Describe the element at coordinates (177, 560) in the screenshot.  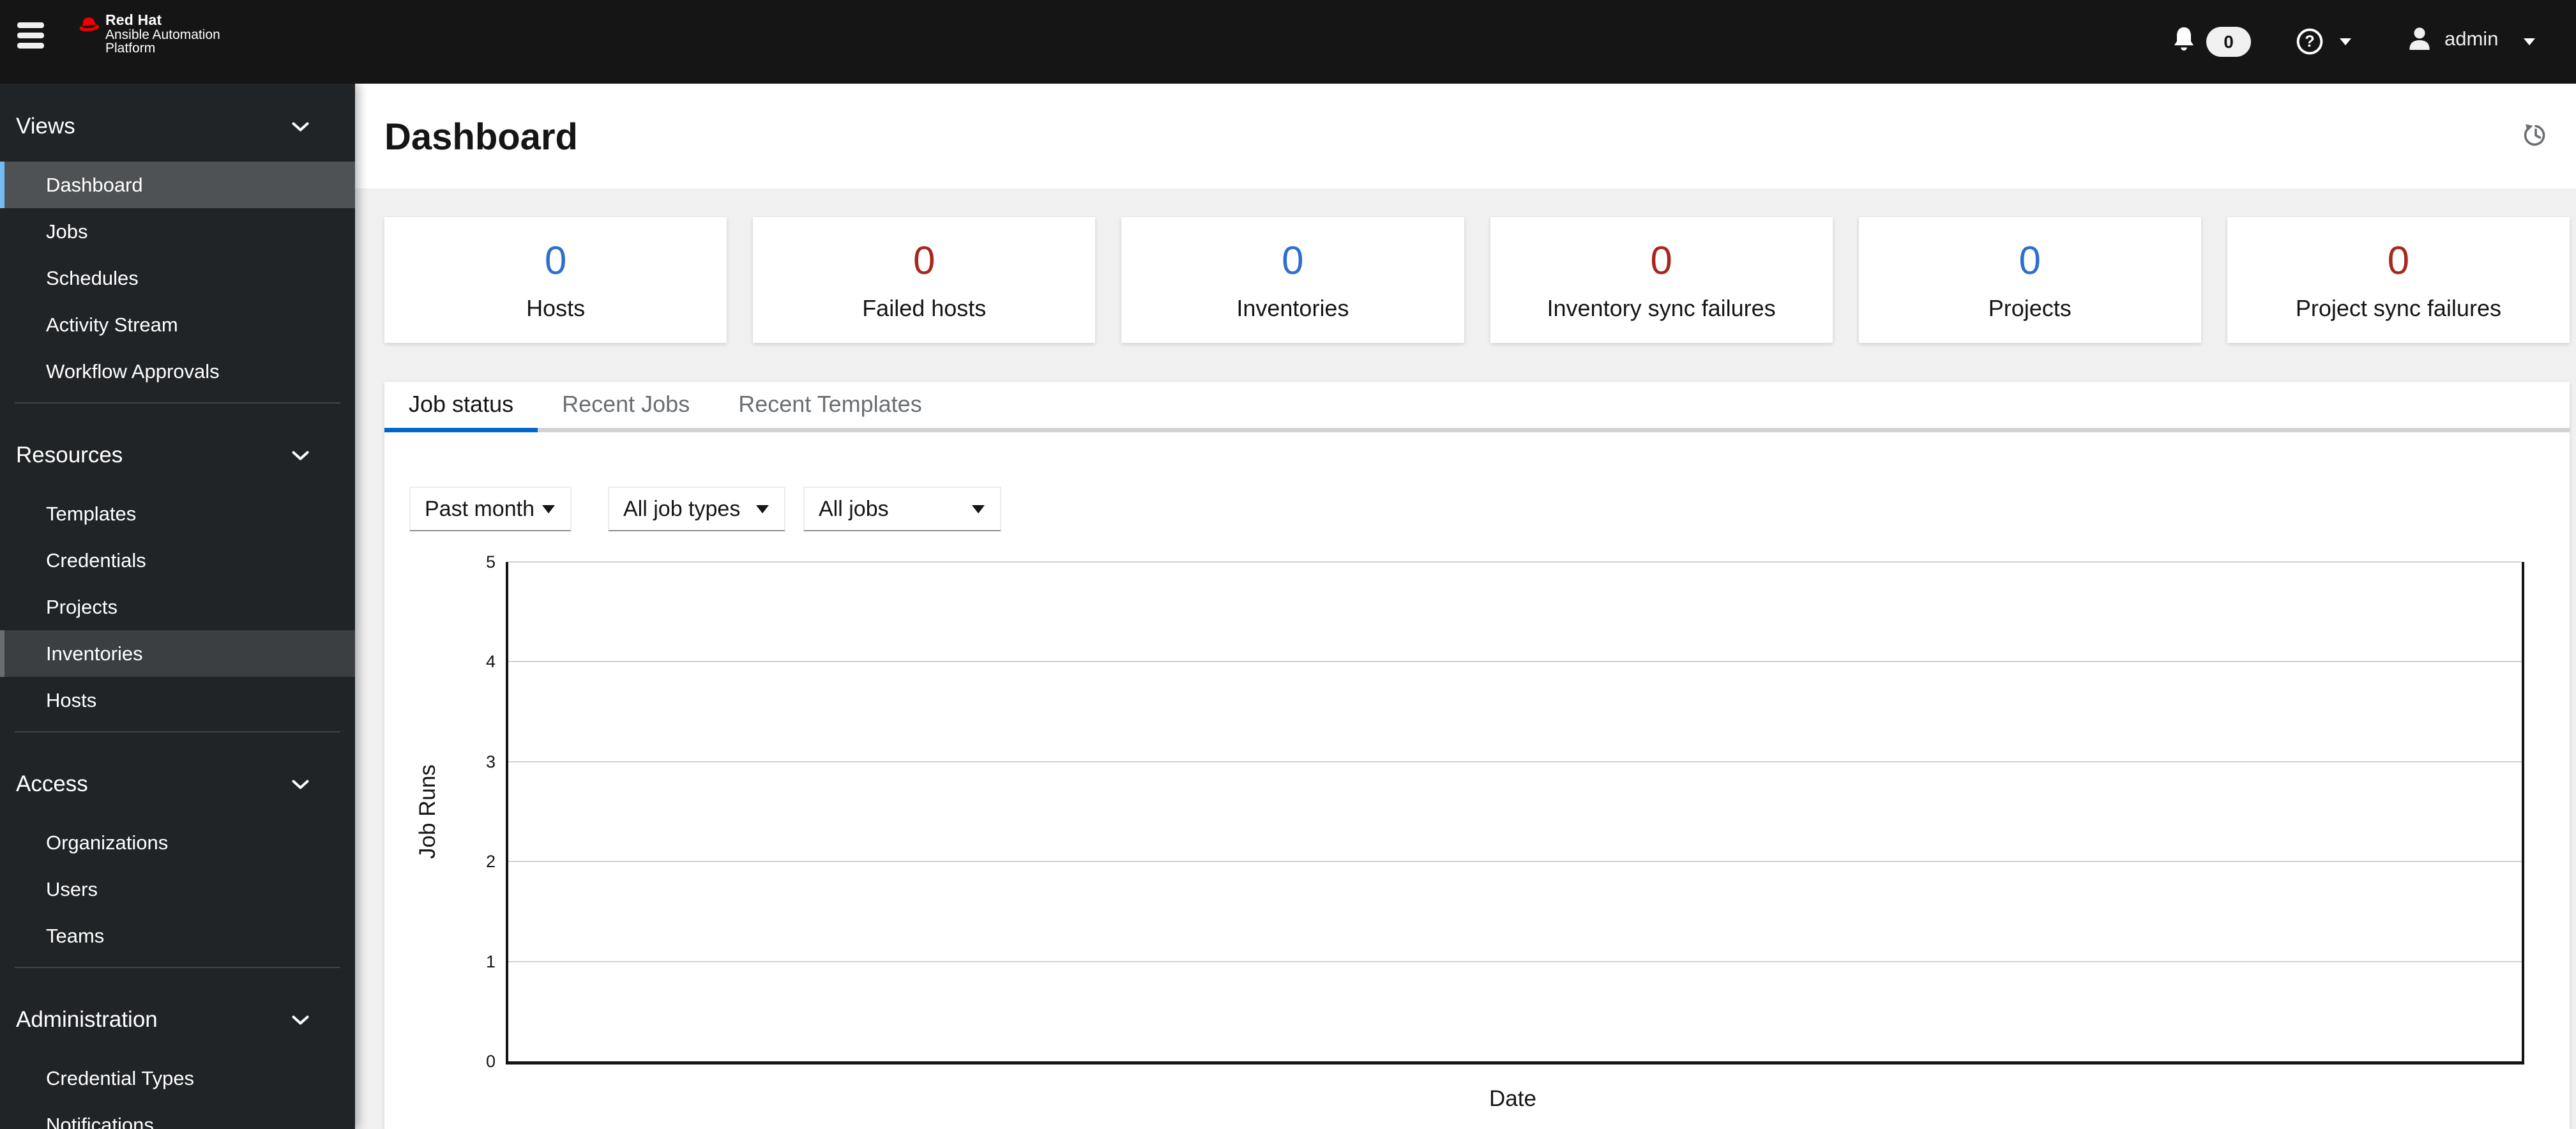
I see `sidebar-item-credentials: Credentials` at that location.